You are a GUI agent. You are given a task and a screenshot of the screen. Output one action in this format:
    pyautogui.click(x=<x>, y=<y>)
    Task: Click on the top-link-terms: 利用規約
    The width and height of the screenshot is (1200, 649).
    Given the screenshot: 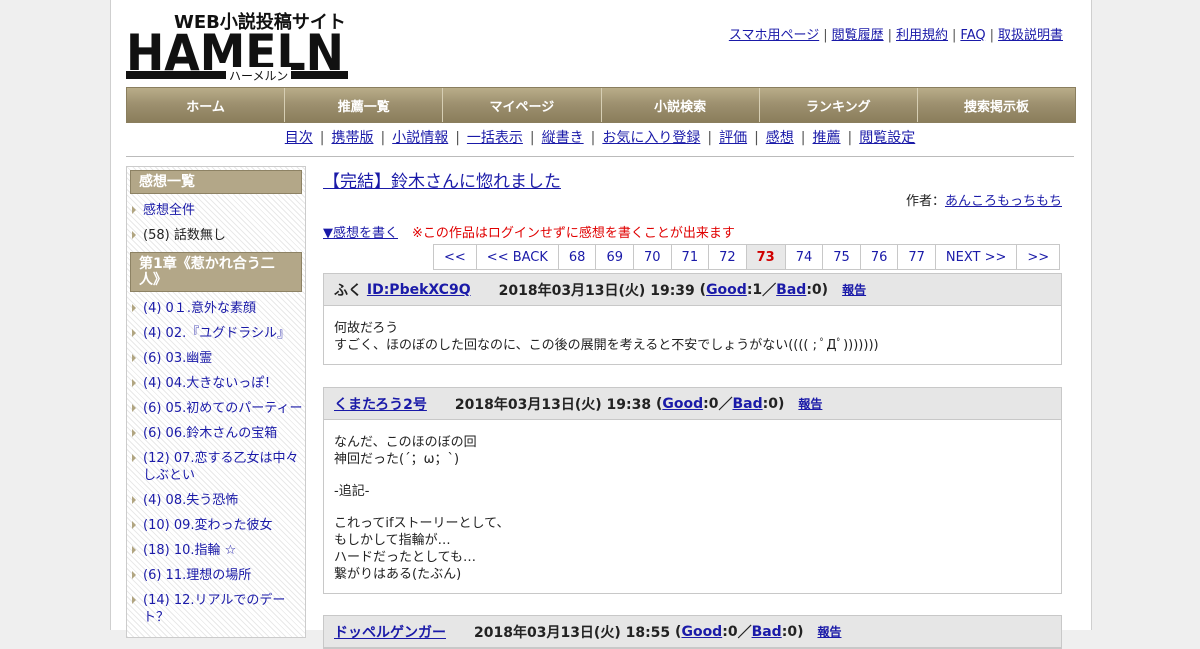 What is the action you would take?
    pyautogui.click(x=922, y=35)
    